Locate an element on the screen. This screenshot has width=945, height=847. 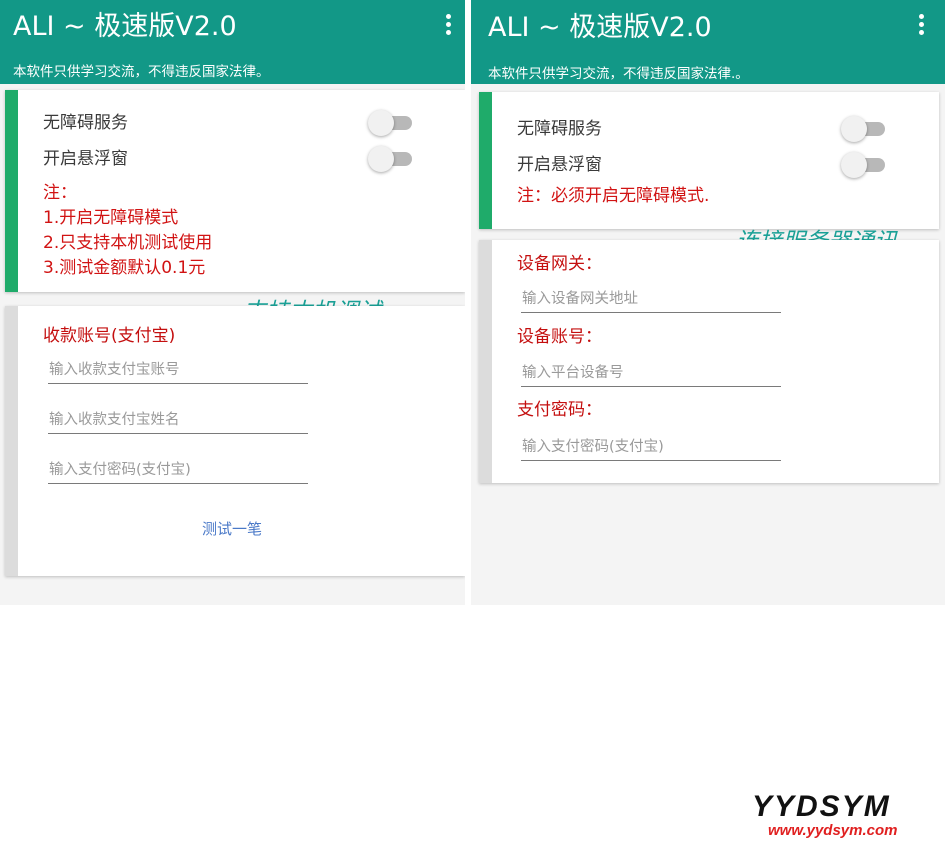
placeholder: 输入收款支付宝姓名 is located at coordinates (114, 420).